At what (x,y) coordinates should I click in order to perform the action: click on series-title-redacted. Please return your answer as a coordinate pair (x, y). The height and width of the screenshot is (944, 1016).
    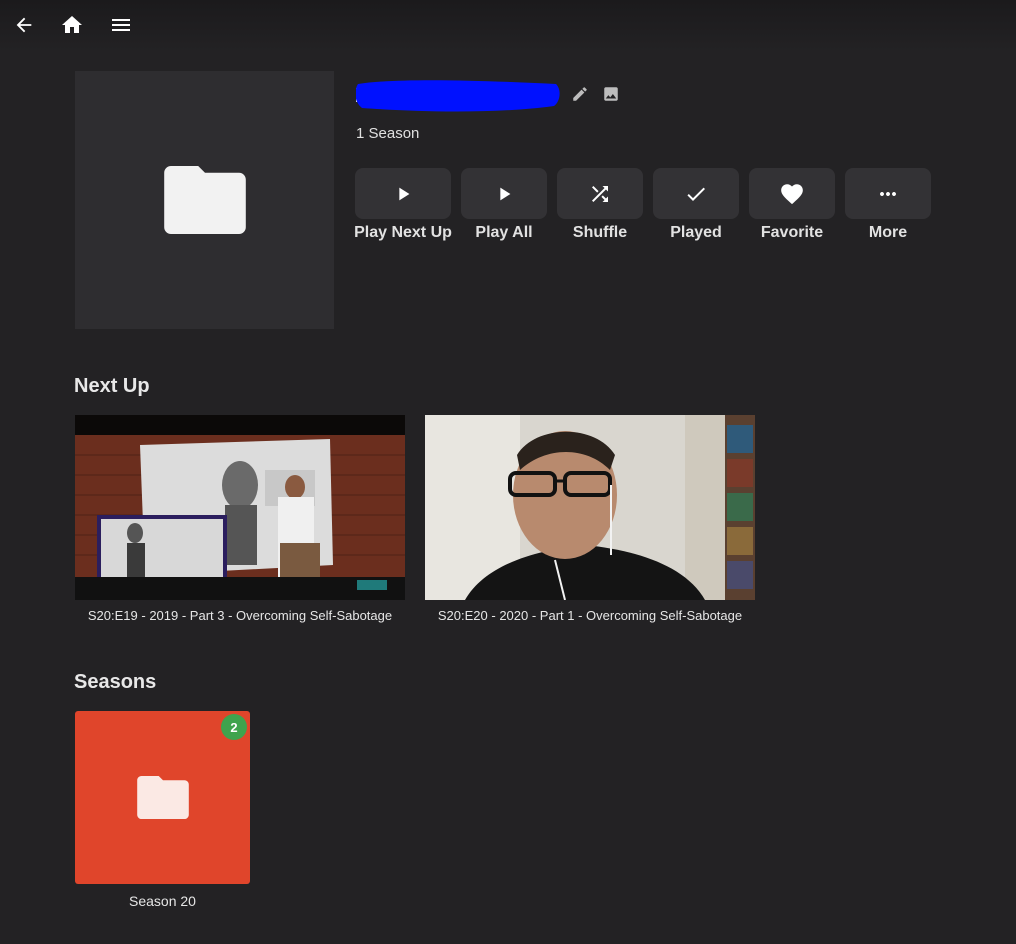
    Looking at the image, I should click on (458, 96).